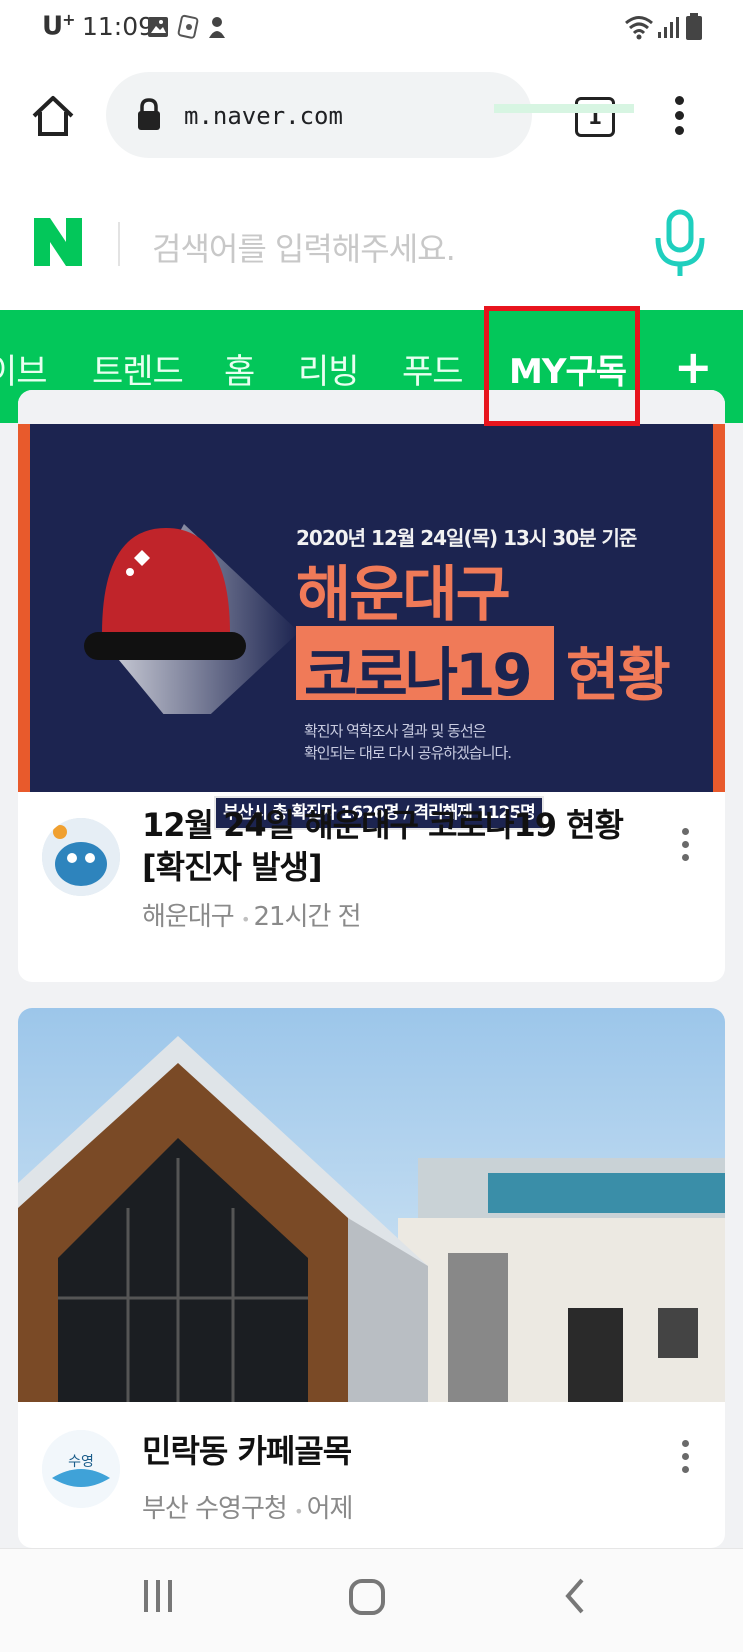 The height and width of the screenshot is (1652, 743). Describe the element at coordinates (433, 368) in the screenshot. I see `nav-item-food: 푸드` at that location.